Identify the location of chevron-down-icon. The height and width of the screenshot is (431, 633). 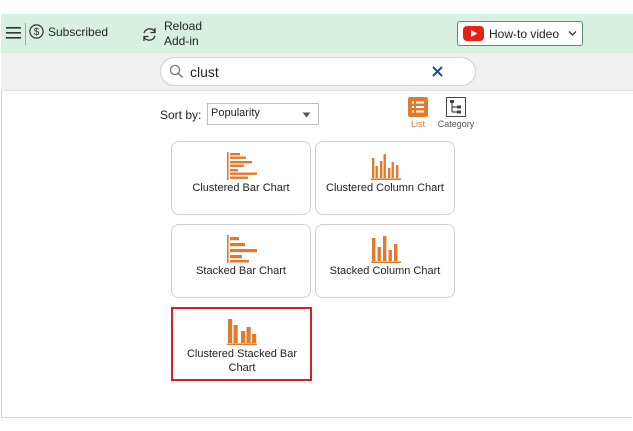
(572, 33).